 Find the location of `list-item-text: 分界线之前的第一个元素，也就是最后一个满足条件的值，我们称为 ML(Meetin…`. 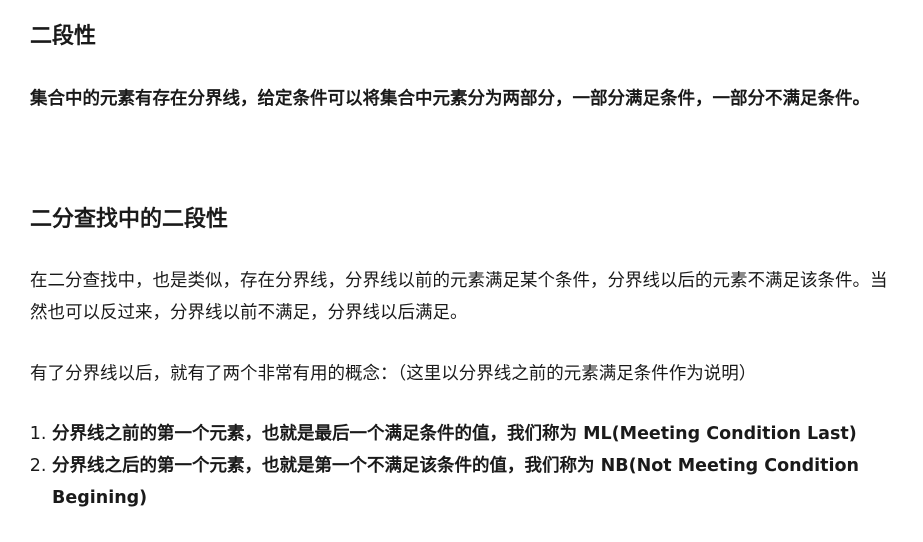

list-item-text: 分界线之前的第一个元素，也就是最后一个满足条件的值，我们称为 ML(Meetin… is located at coordinates (454, 434).